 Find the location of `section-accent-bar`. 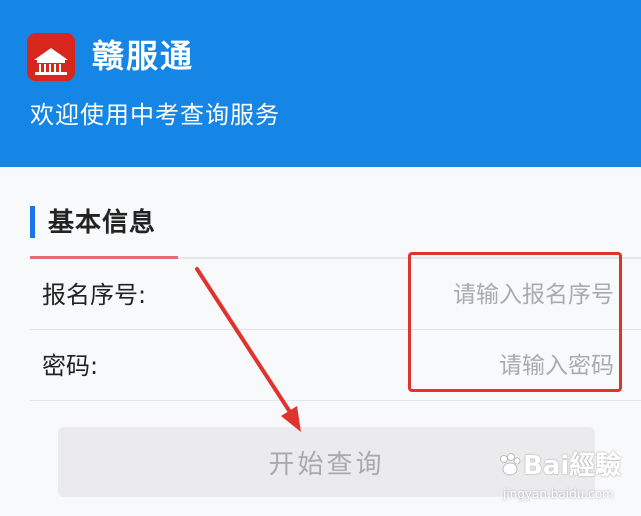

section-accent-bar is located at coordinates (32, 222).